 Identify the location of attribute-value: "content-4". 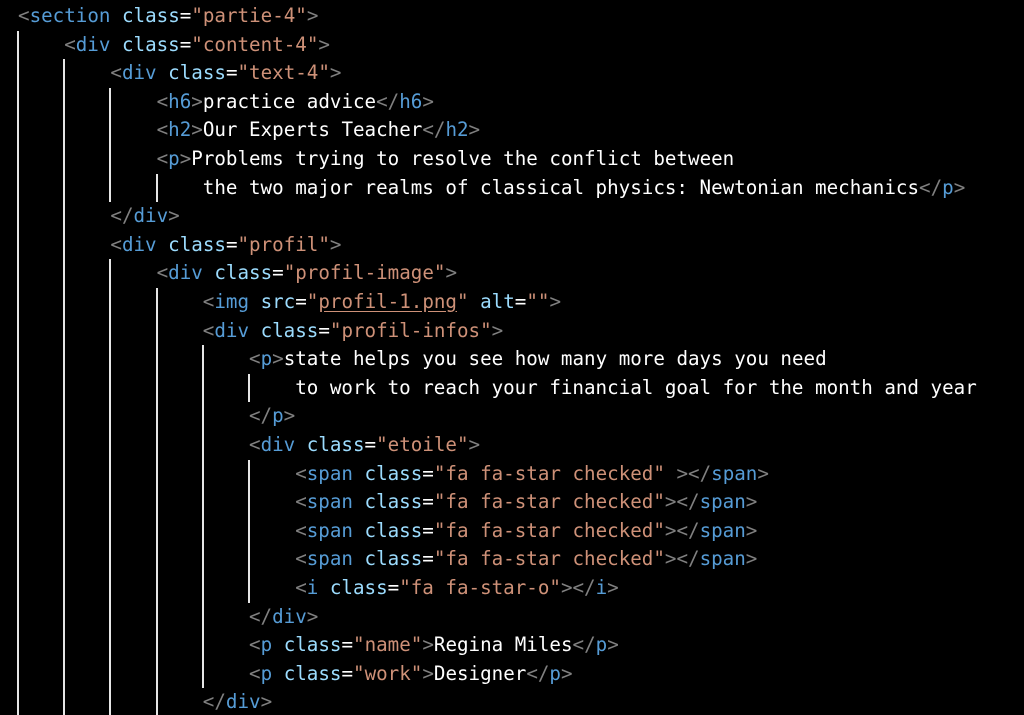
(255, 44).